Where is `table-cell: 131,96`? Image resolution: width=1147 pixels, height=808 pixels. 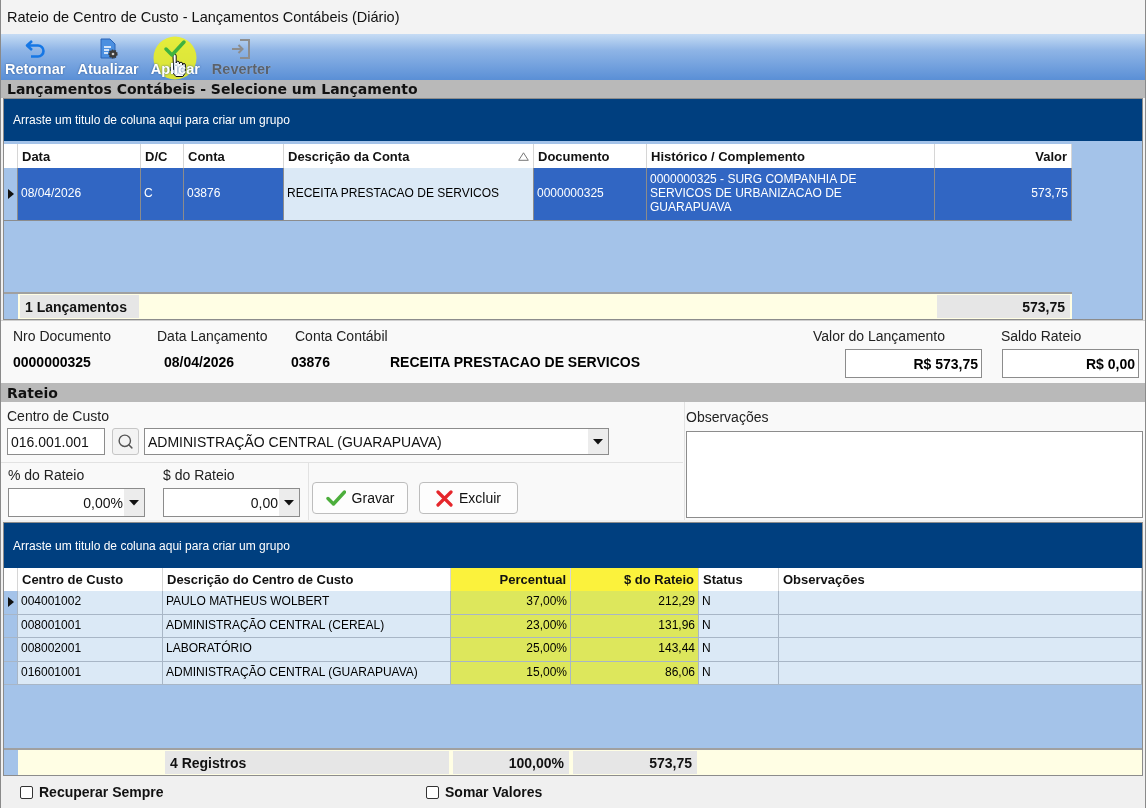
table-cell: 131,96 is located at coordinates (635, 626).